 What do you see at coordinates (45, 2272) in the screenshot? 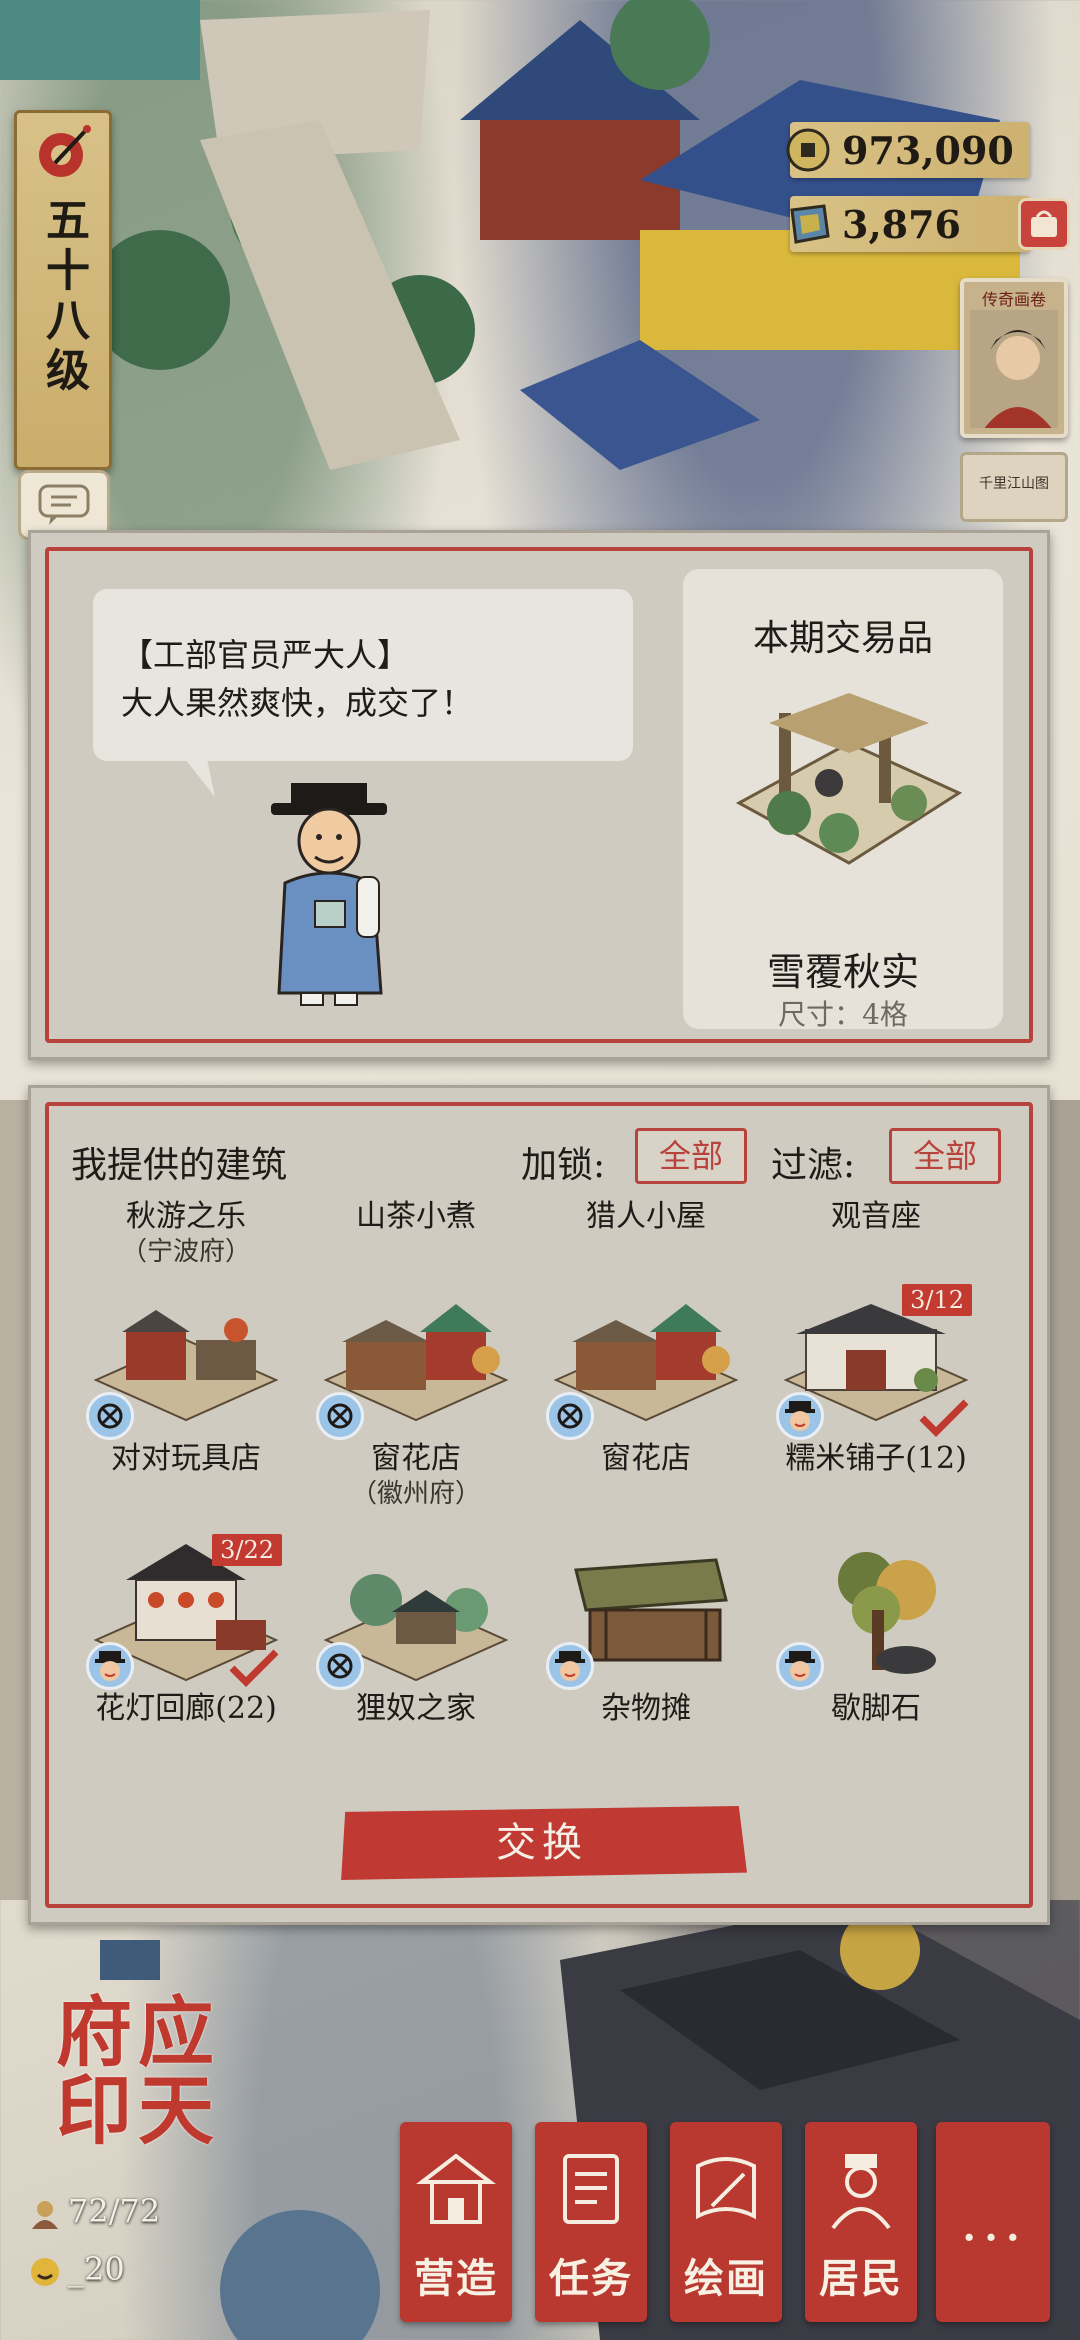
I see `happiness-icon` at bounding box center [45, 2272].